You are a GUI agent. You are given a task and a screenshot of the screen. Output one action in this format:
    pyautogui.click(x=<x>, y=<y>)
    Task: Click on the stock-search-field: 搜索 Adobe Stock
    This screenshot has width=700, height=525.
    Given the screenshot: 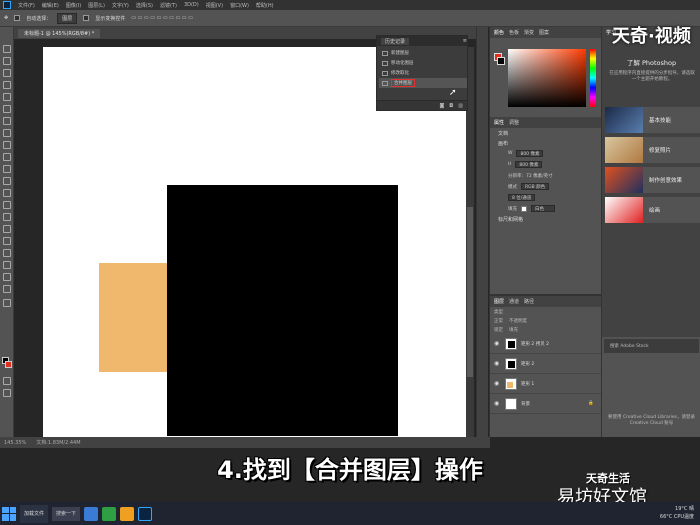 What is the action you would take?
    pyautogui.click(x=651, y=346)
    